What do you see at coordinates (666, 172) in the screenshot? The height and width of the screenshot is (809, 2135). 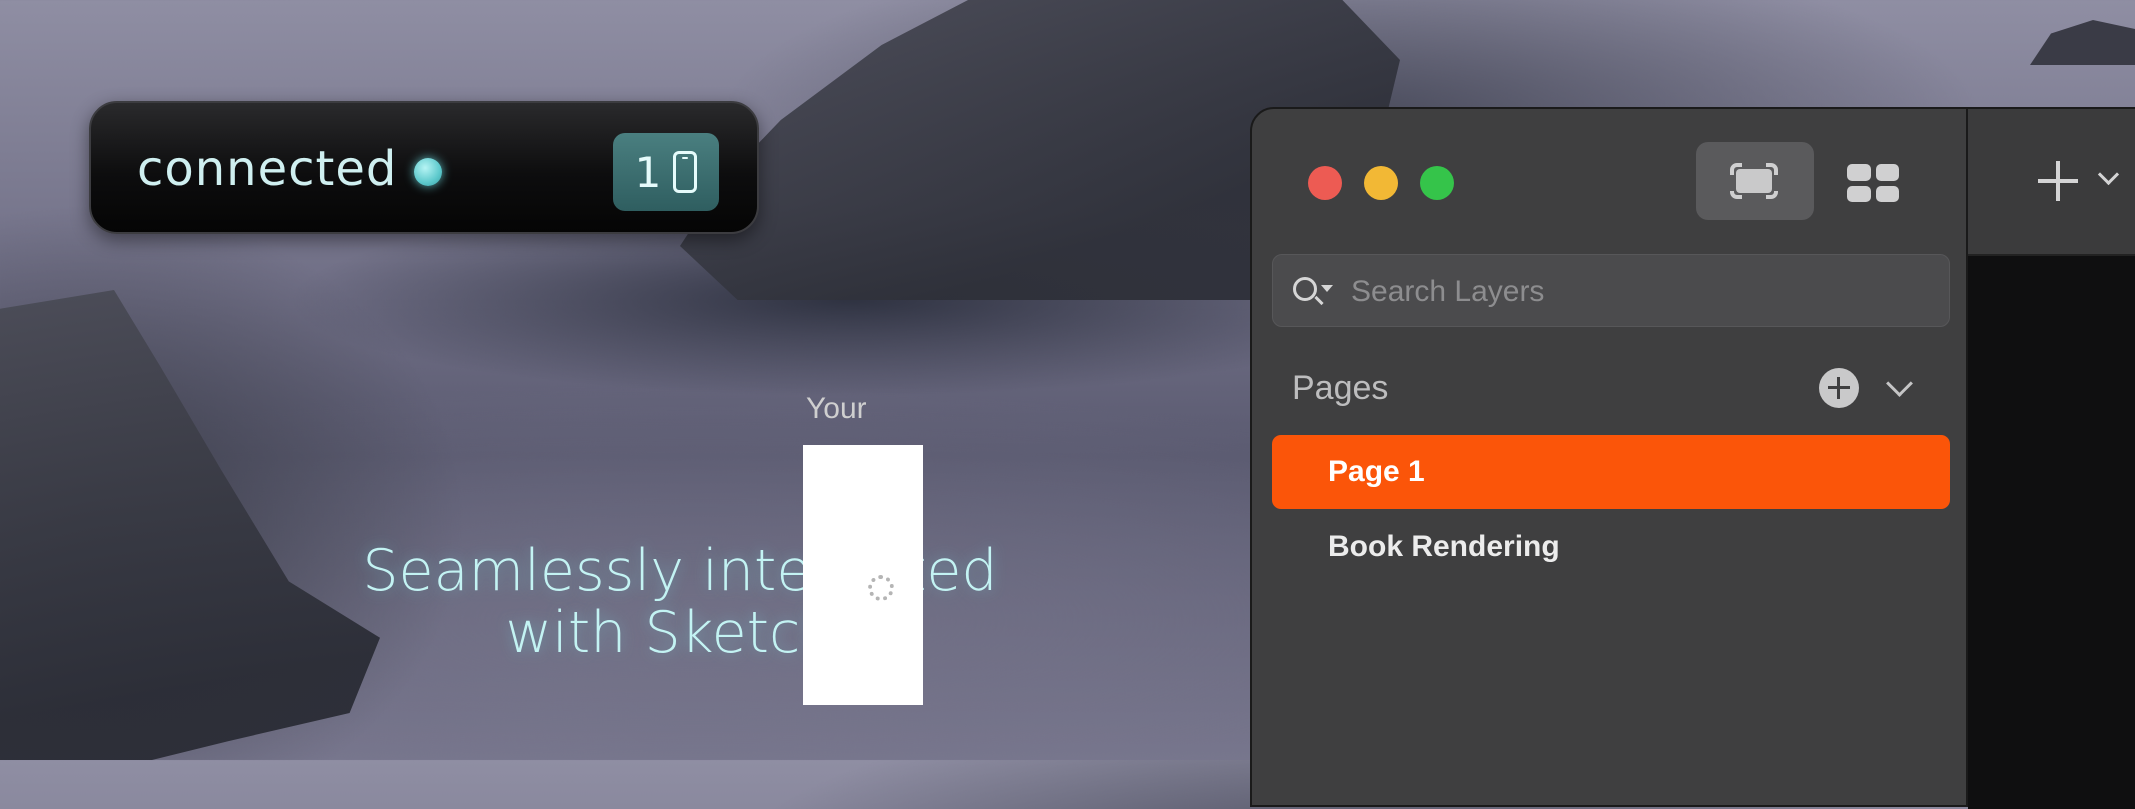 I see `connected-devices-button: 1` at bounding box center [666, 172].